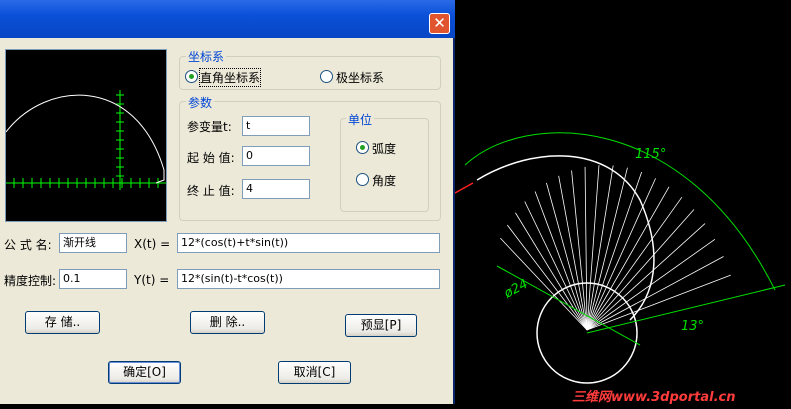  What do you see at coordinates (308, 243) in the screenshot?
I see `xt-input: 12*(cos(t)+t*sin(t))` at bounding box center [308, 243].